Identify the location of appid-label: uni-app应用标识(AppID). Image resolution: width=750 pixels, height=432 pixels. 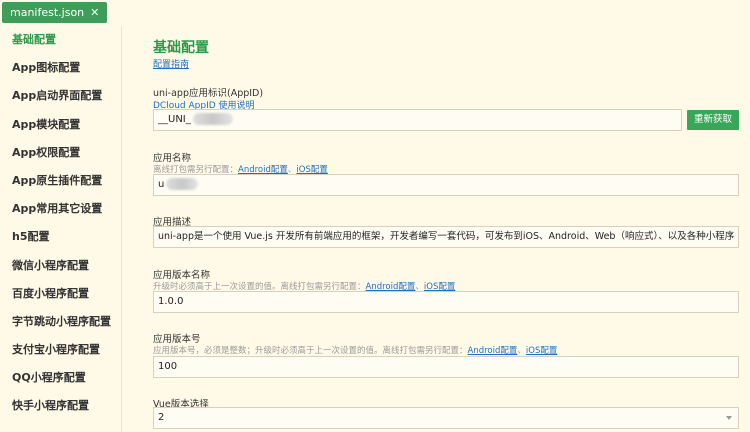
(208, 93).